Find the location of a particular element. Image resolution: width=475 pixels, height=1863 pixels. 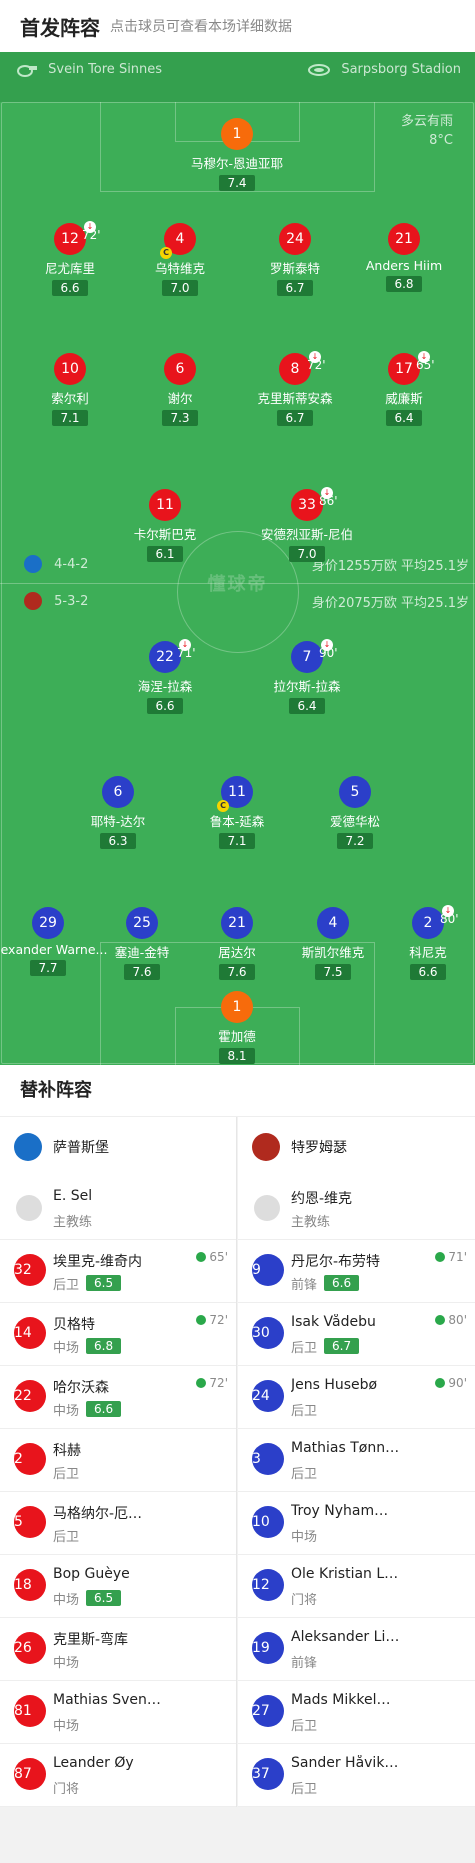

player-marker: 7 ↓ 90' 拉尔斯-拉森 6.4 is located at coordinates (307, 676).